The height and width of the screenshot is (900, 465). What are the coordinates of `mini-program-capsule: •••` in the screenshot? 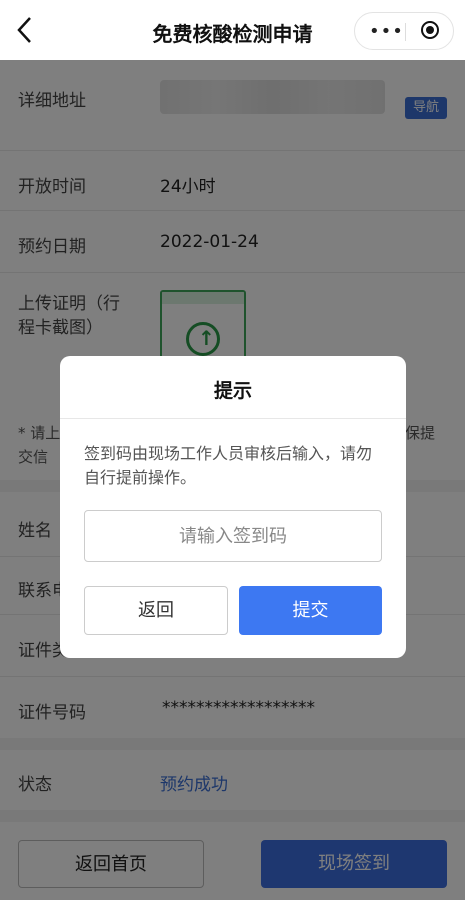 It's located at (404, 31).